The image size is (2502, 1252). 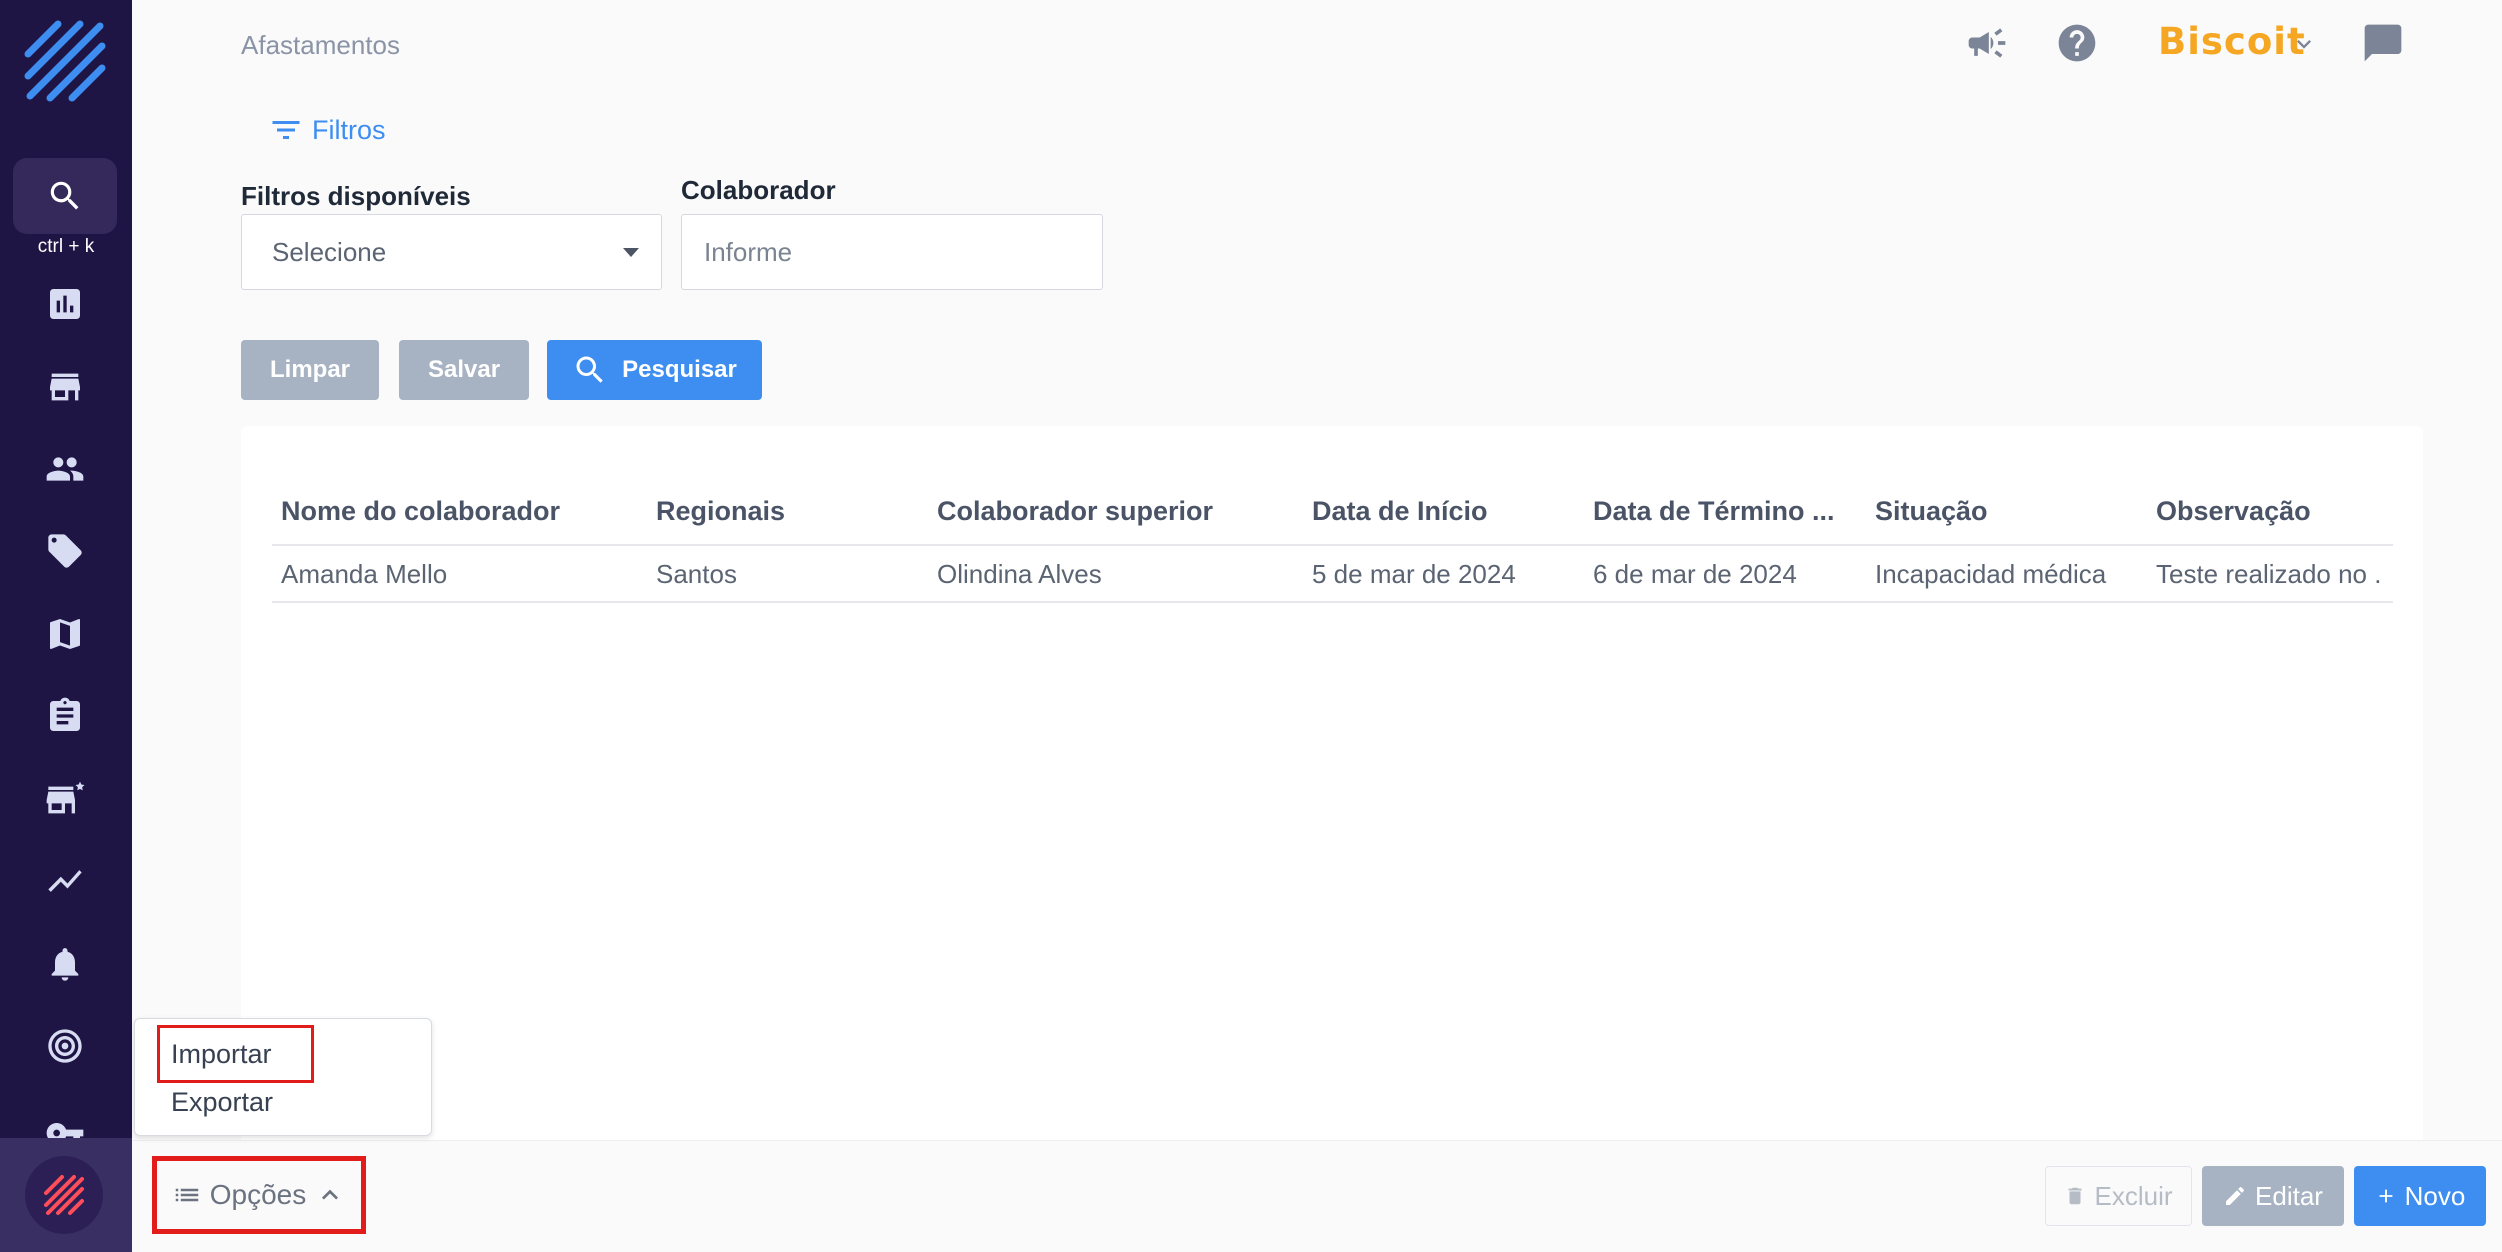 I want to click on search-shortcut-hint: ctrl + k, so click(x=66, y=246).